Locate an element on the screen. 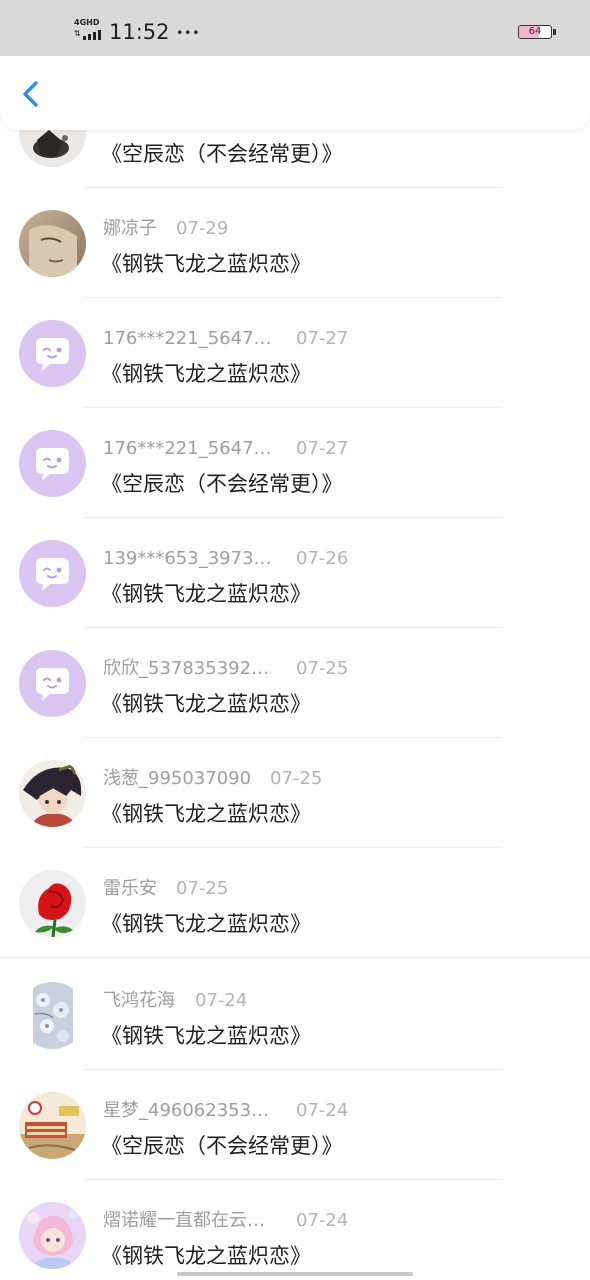 This screenshot has width=590, height=1280. cartoon-avatar-icon is located at coordinates (52, 1125).